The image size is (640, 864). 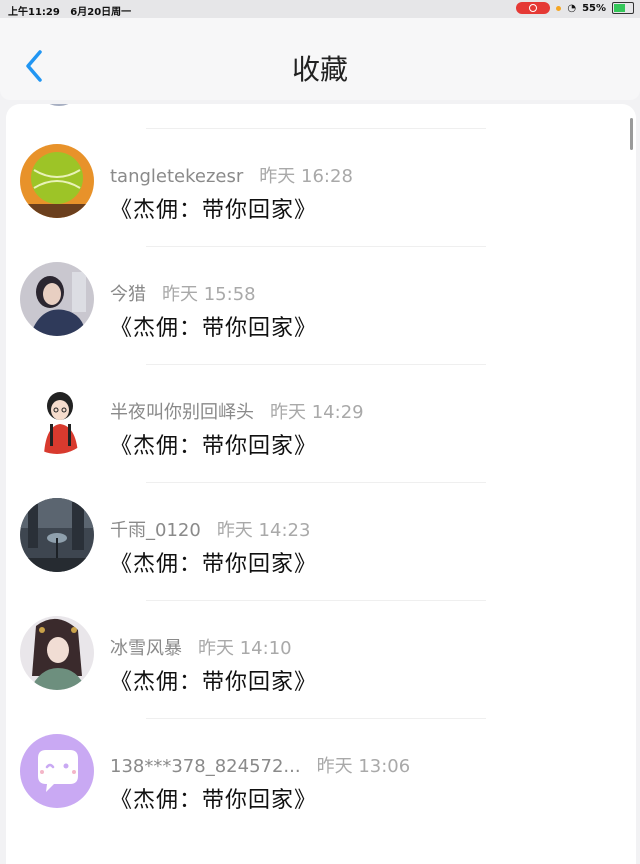 What do you see at coordinates (209, 294) in the screenshot?
I see `timestamp: 昨天 15:58` at bounding box center [209, 294].